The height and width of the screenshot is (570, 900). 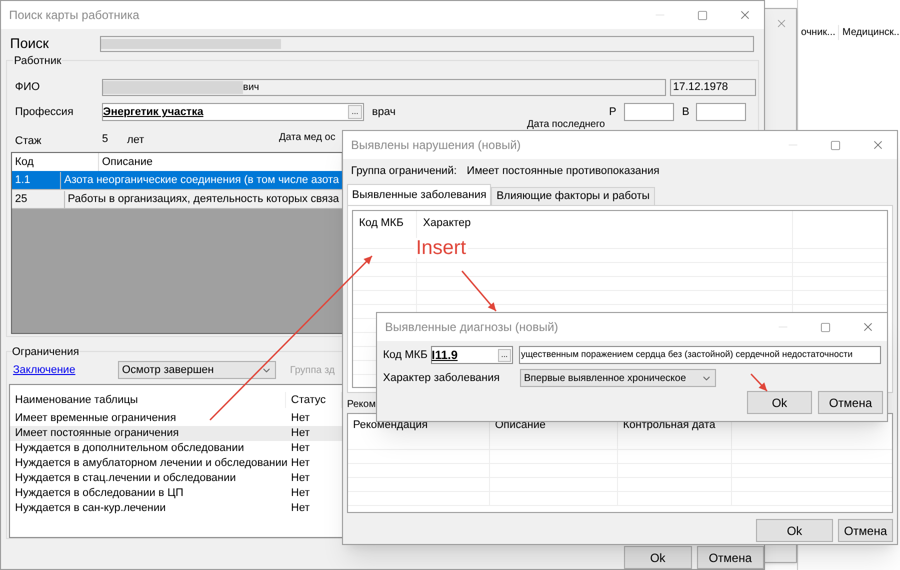 I want to click on list-row: Нуждается в стац.лечении и обследовании Нет, so click(x=176, y=478).